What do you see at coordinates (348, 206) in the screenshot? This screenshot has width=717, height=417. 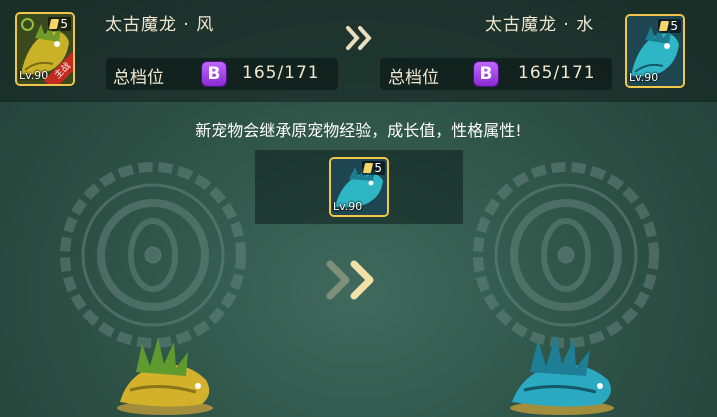 I see `result-level: Lv.90` at bounding box center [348, 206].